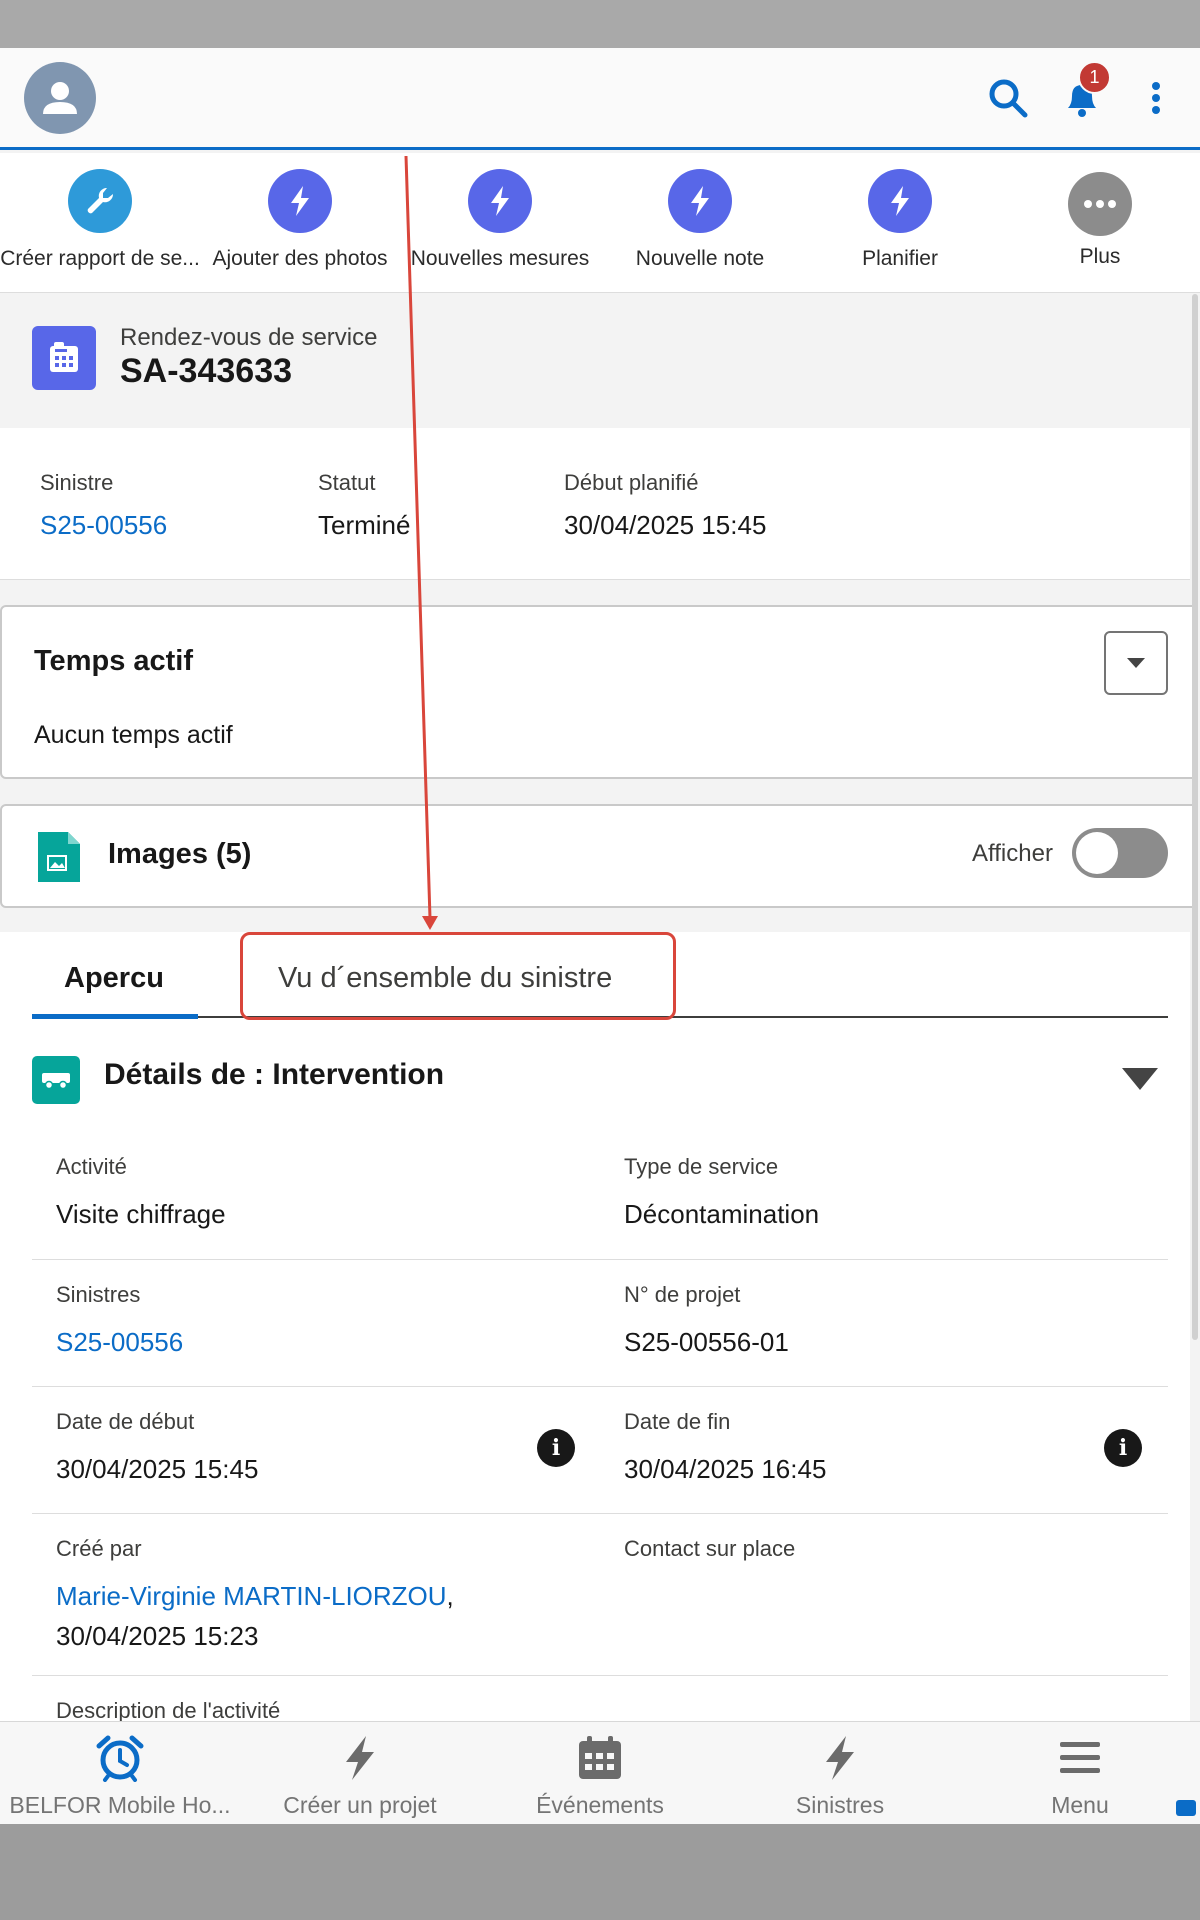 This screenshot has height=1920, width=1200. I want to click on field-project-number: N° de projet S25-00556-01, so click(706, 1322).